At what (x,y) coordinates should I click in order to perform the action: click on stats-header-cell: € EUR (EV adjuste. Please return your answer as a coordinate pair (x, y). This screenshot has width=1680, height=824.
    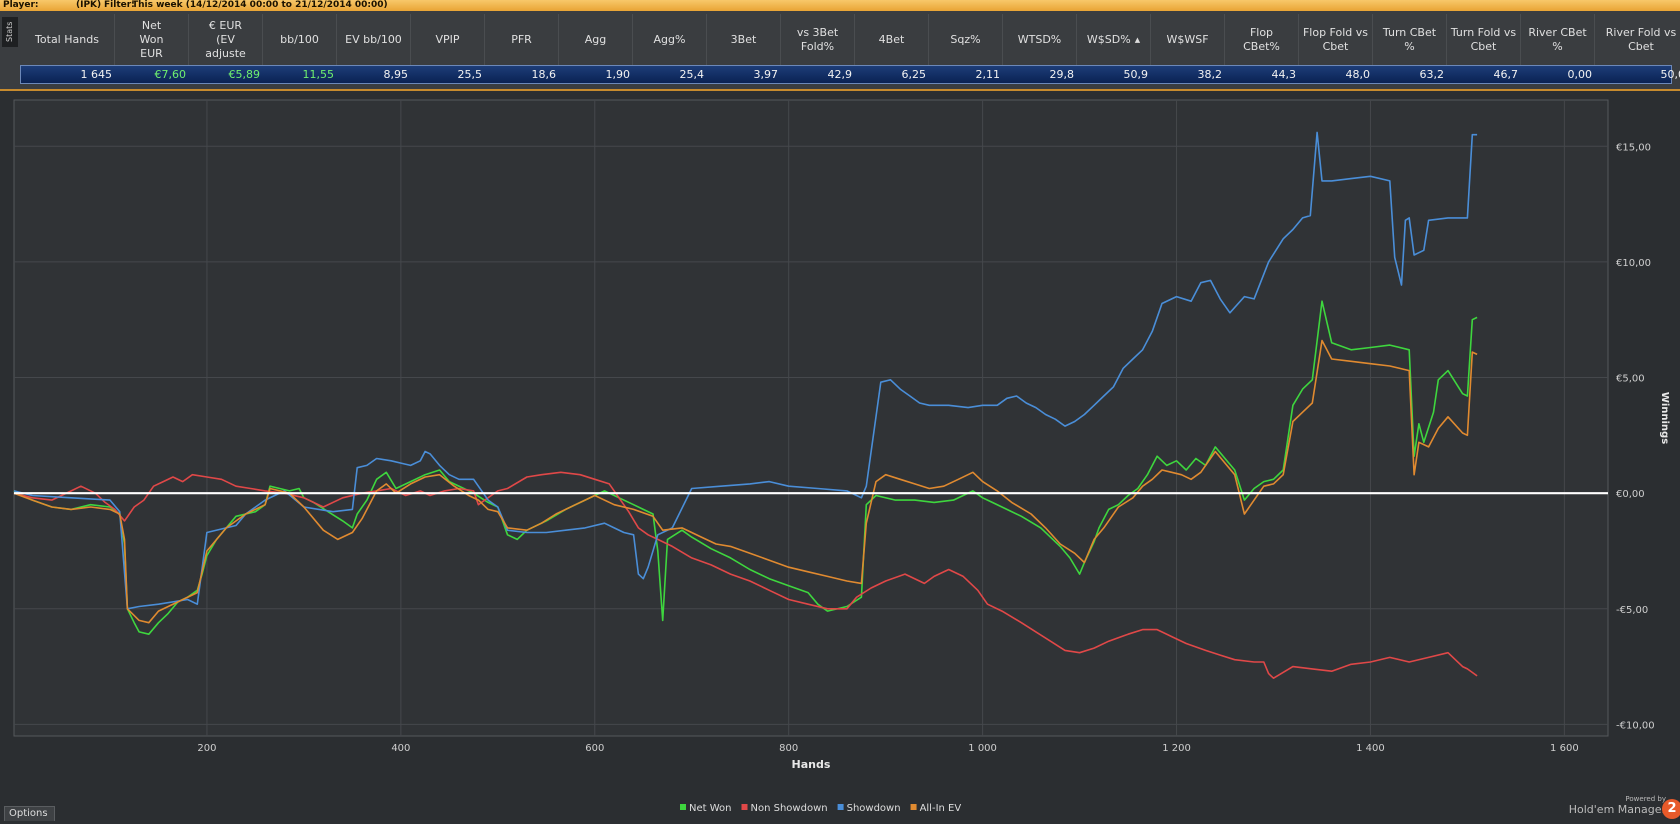
    Looking at the image, I should click on (226, 40).